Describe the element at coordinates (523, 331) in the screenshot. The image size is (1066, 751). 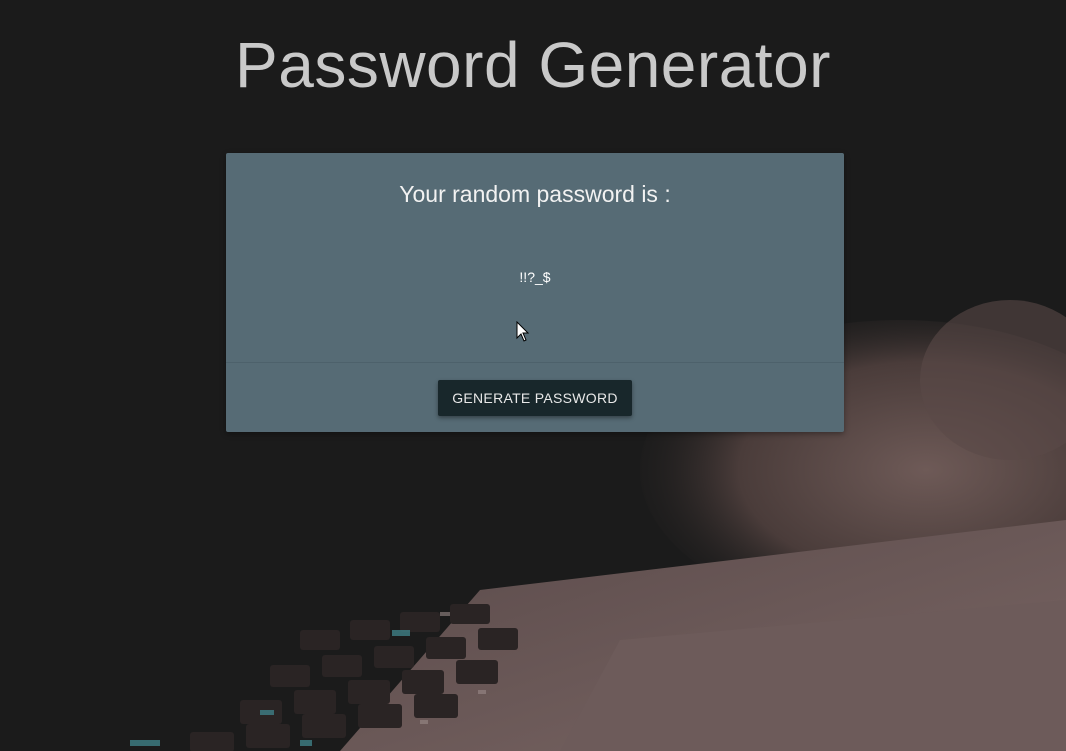
I see `mouse-pointer-icon` at that location.